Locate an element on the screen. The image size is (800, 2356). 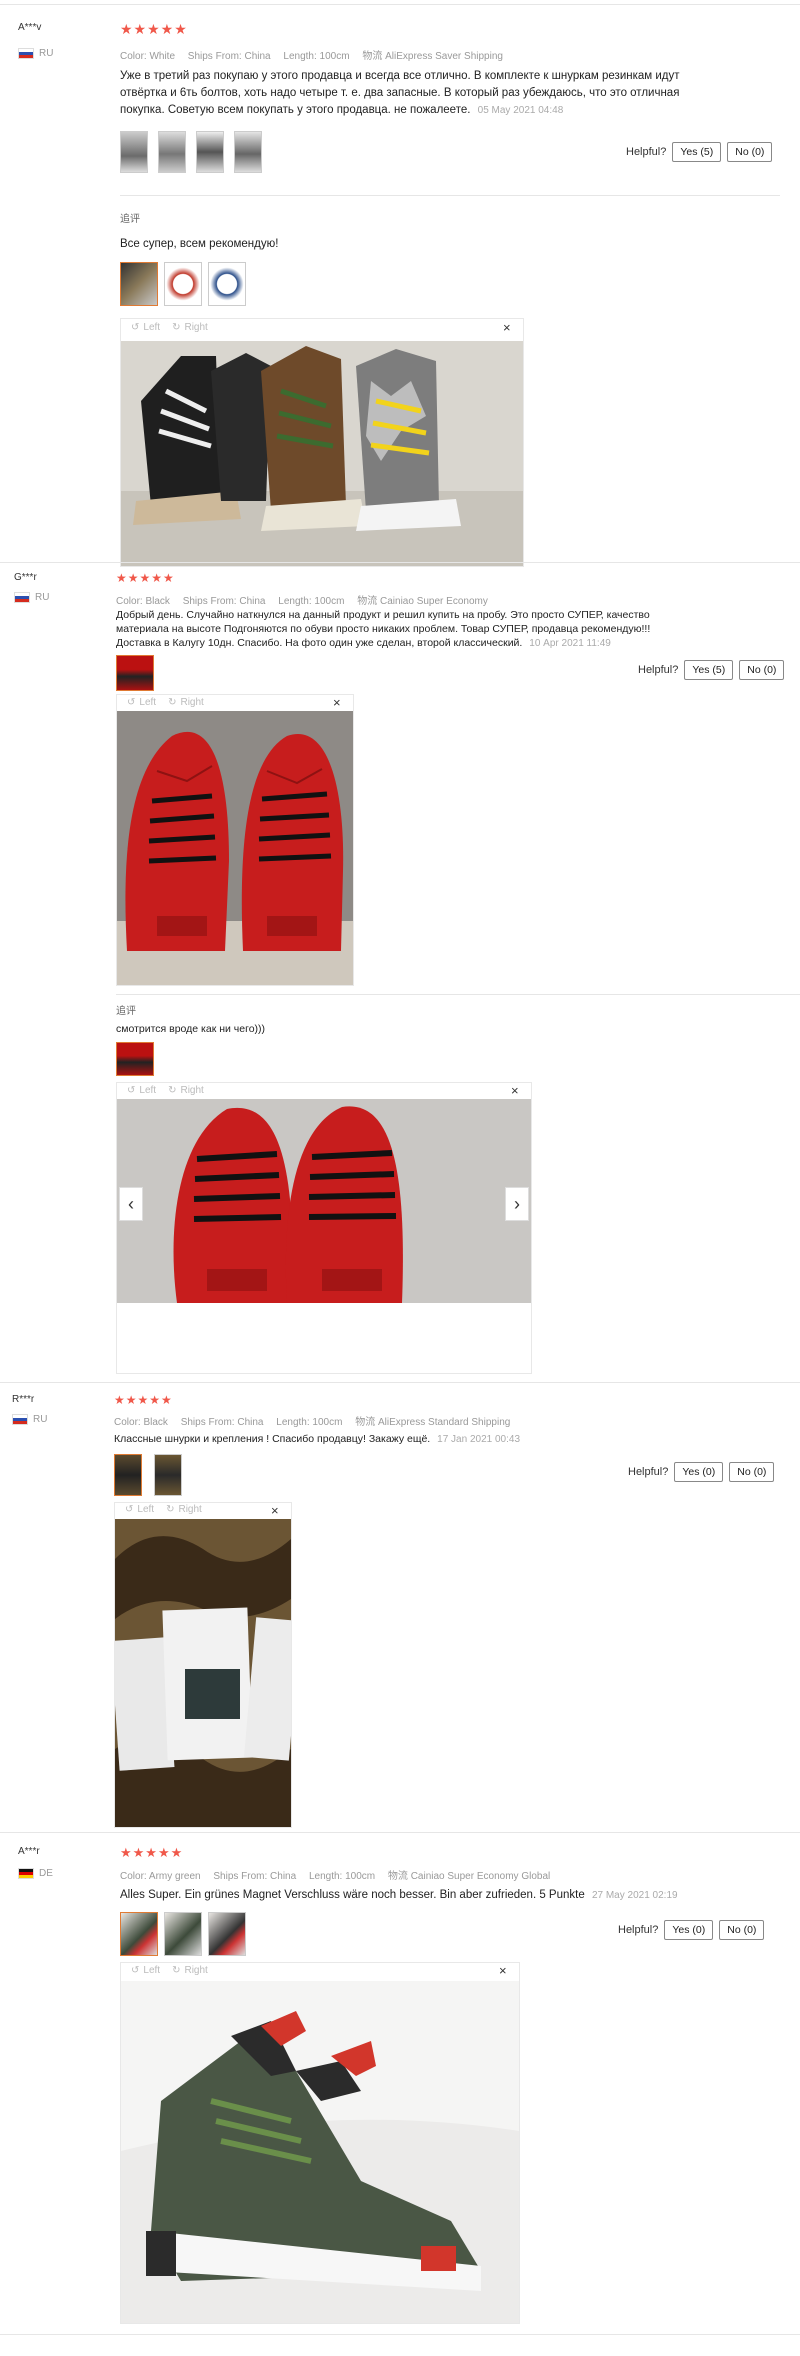
russia-flag-icon is located at coordinates (22, 597).